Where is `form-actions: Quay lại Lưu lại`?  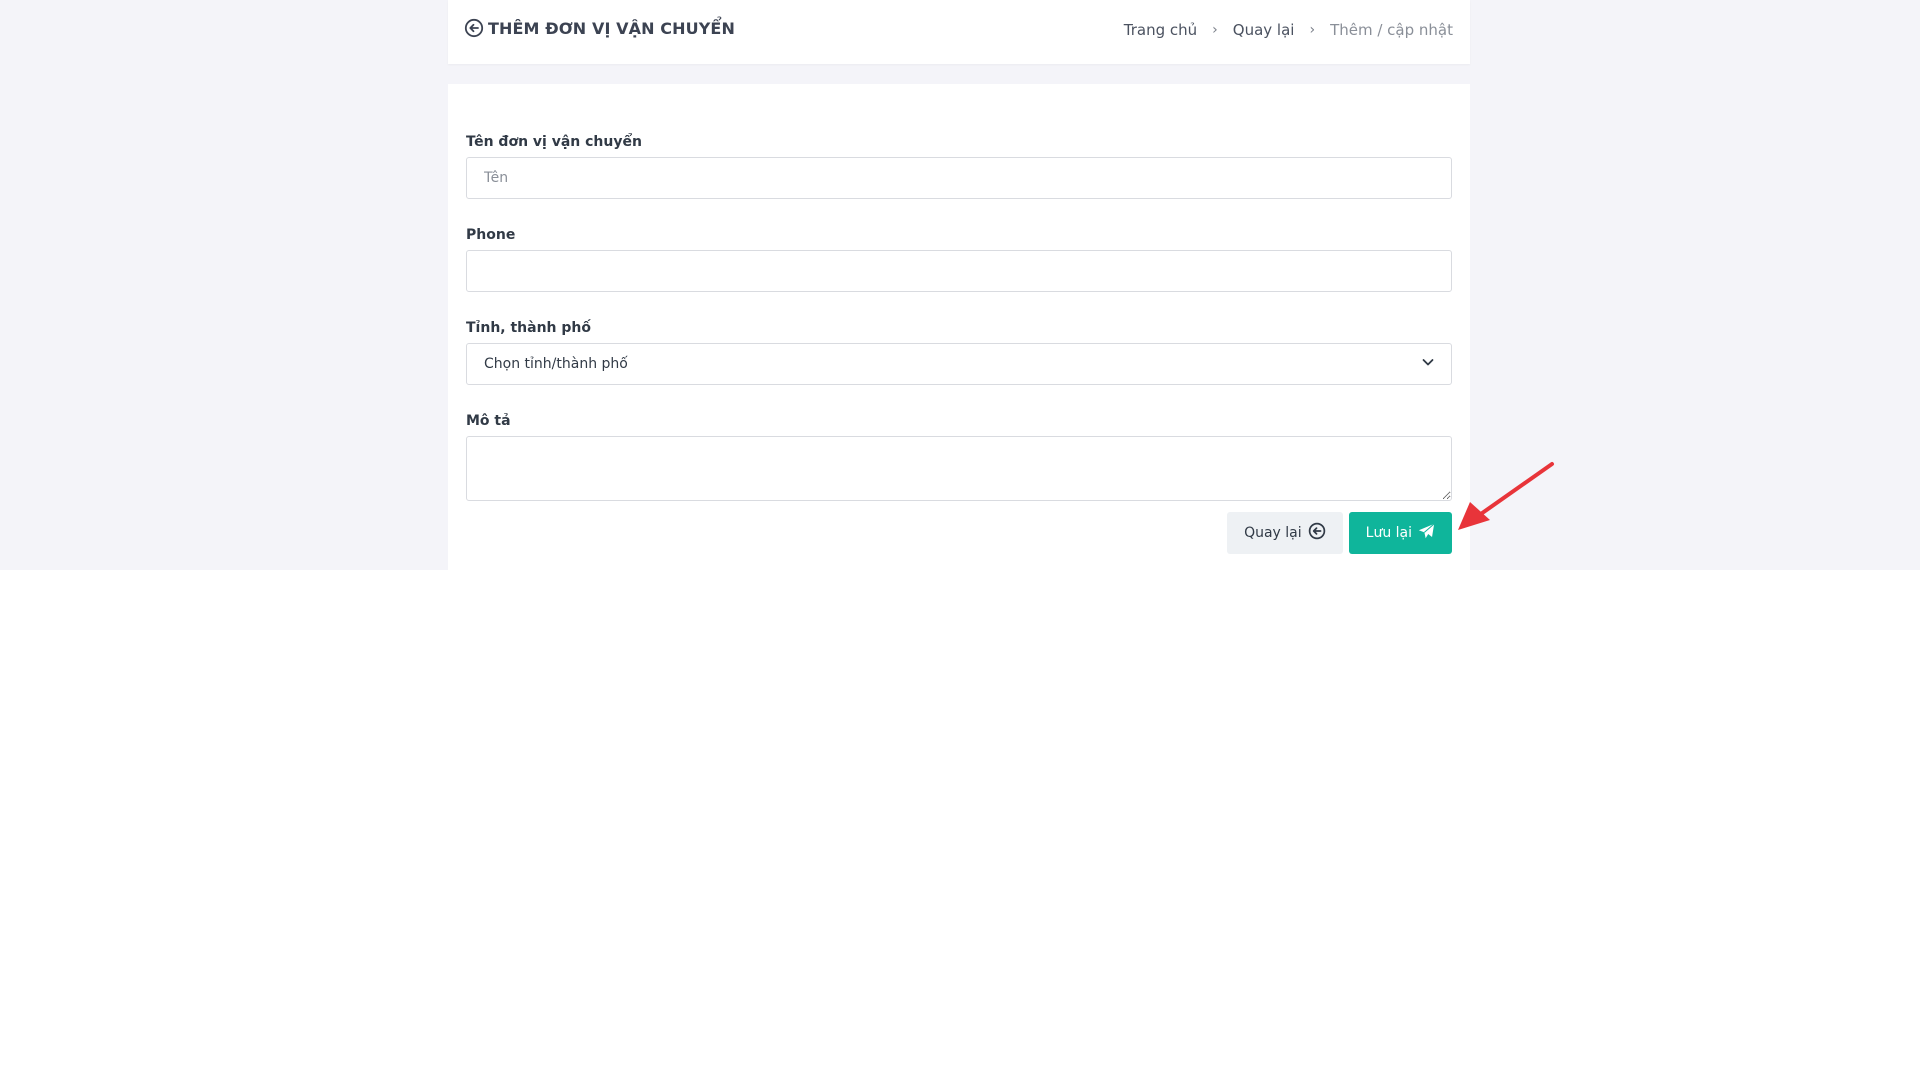 form-actions: Quay lại Lưu lại is located at coordinates (959, 533).